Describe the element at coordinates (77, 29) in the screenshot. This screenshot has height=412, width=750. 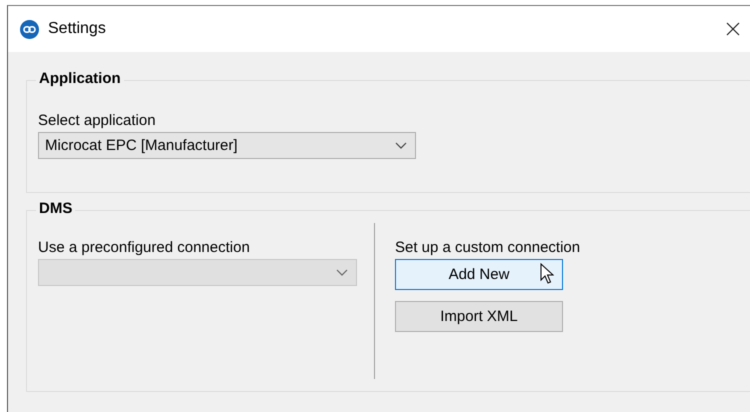
I see `window-title: Settings` at that location.